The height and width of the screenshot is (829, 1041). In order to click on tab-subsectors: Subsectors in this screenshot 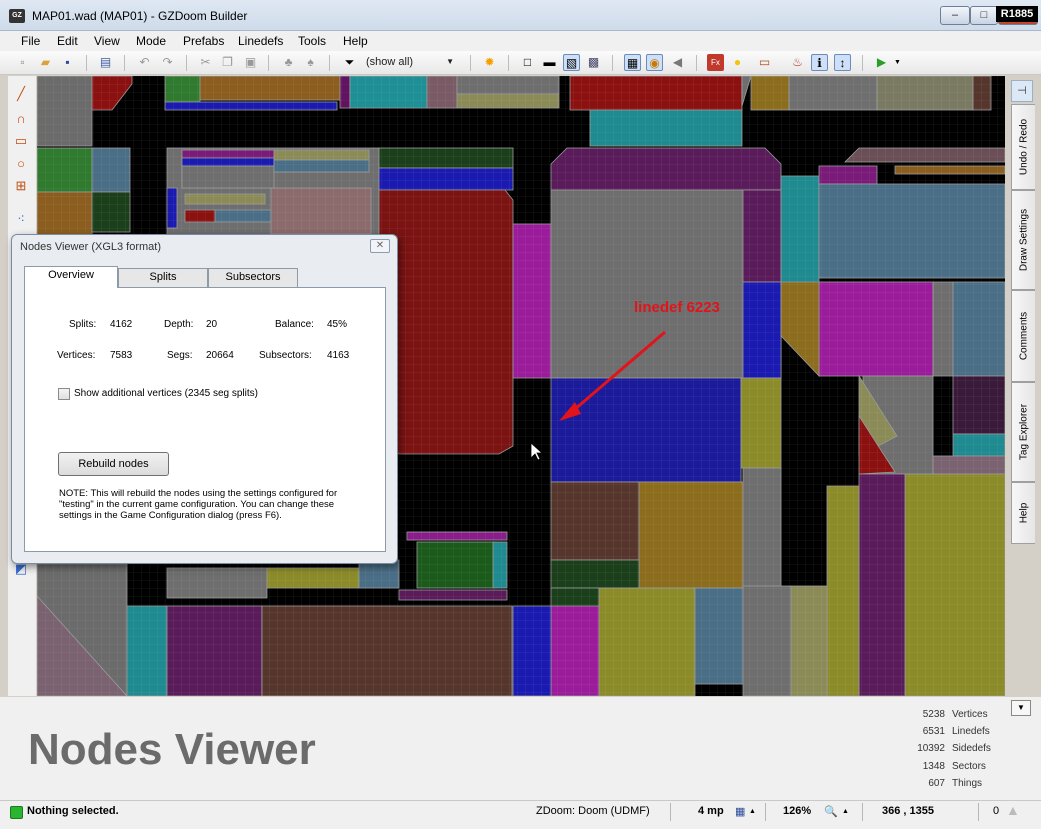, I will do `click(253, 277)`.